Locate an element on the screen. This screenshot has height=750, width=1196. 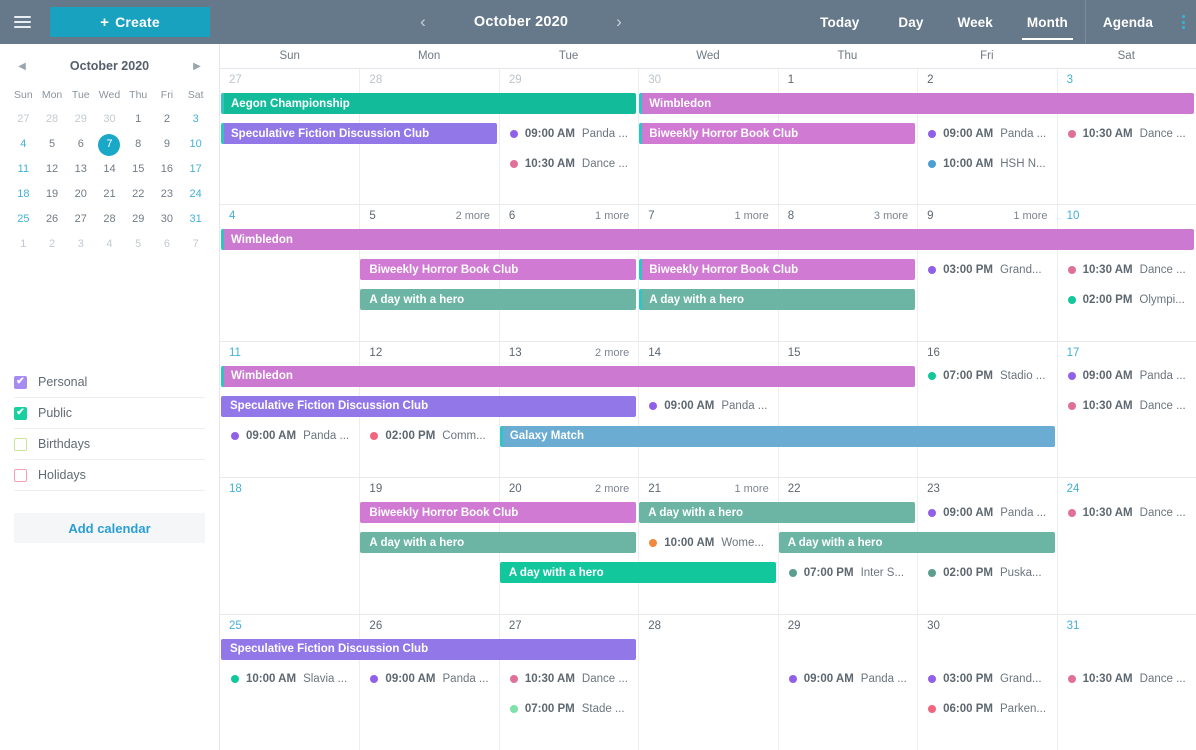
day-header-cell: 11 is located at coordinates (289, 353).